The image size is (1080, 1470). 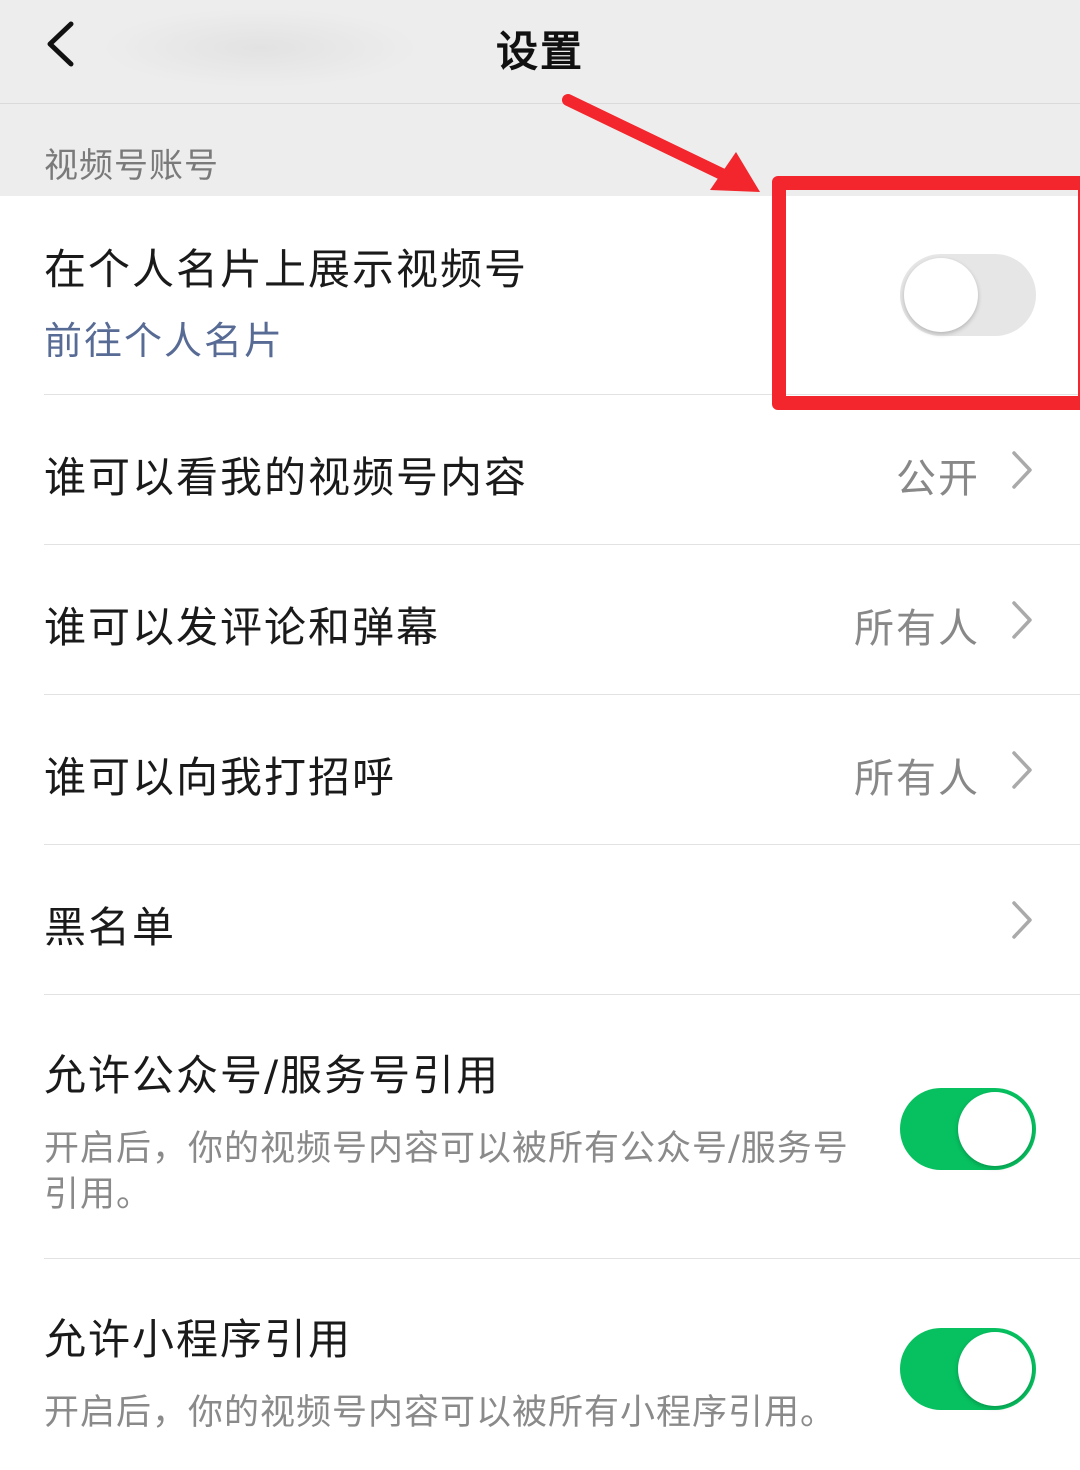 What do you see at coordinates (926, 293) in the screenshot?
I see `red-highlight-box` at bounding box center [926, 293].